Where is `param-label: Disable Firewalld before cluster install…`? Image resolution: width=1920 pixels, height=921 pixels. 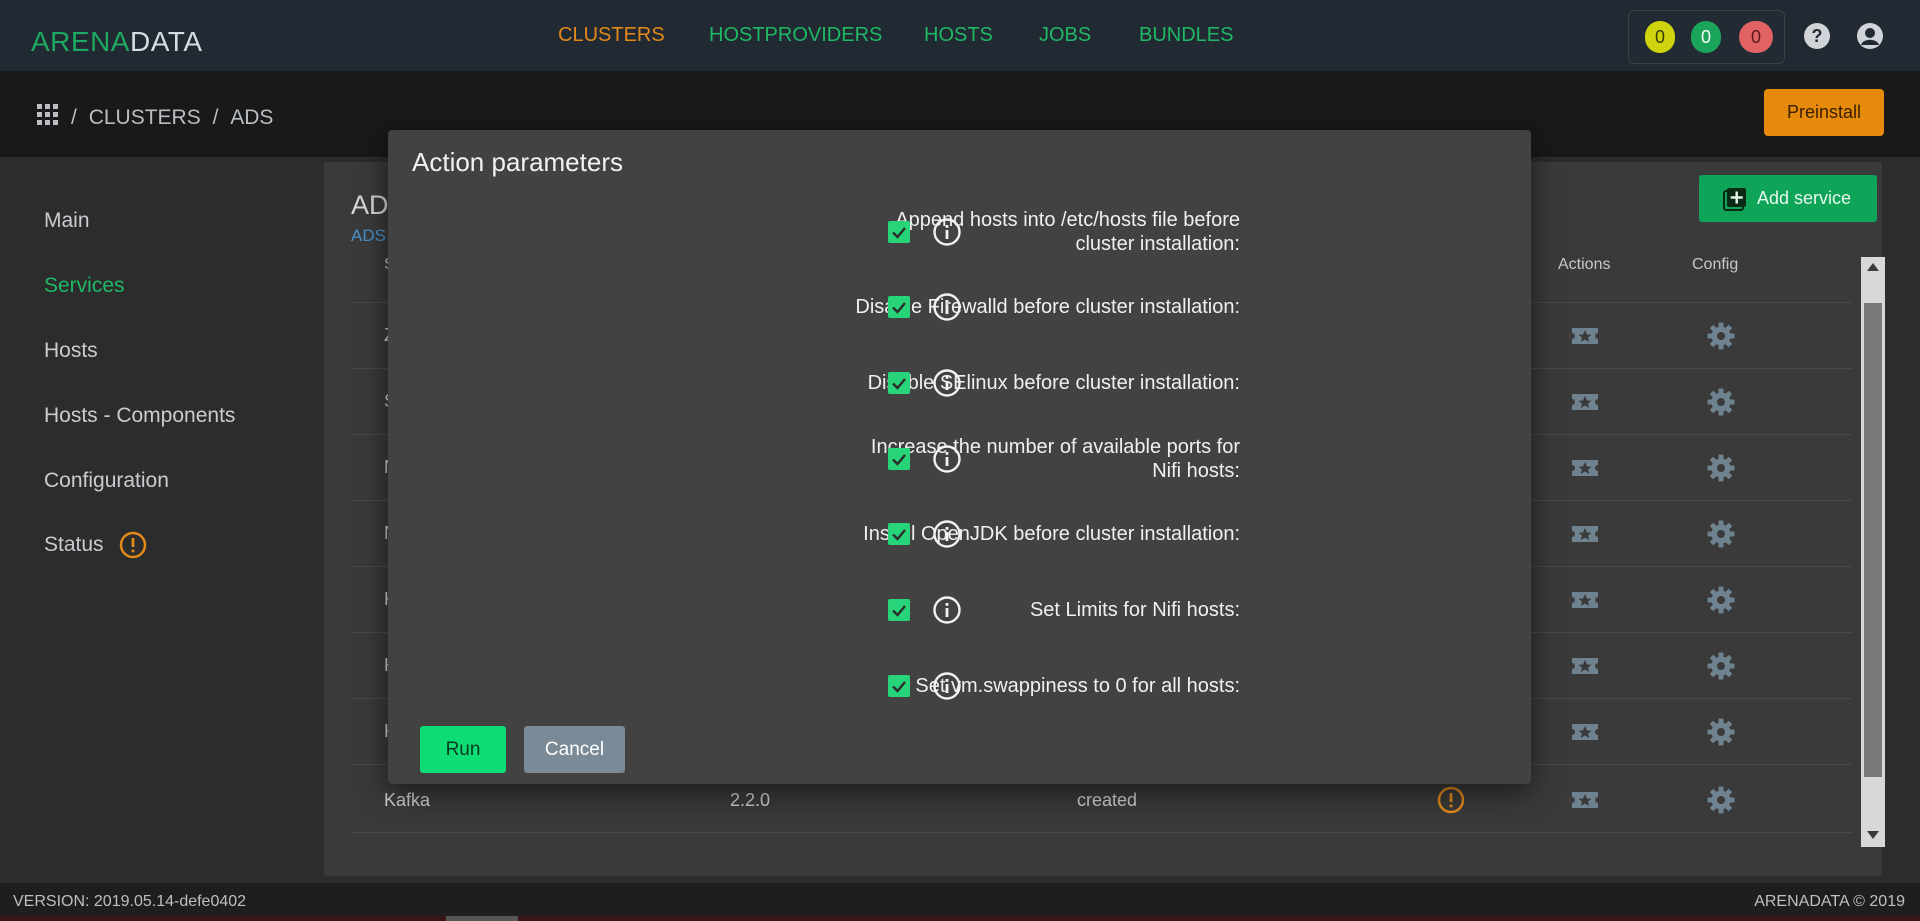
param-label: Disable Firewalld before cluster install… is located at coordinates (990, 307).